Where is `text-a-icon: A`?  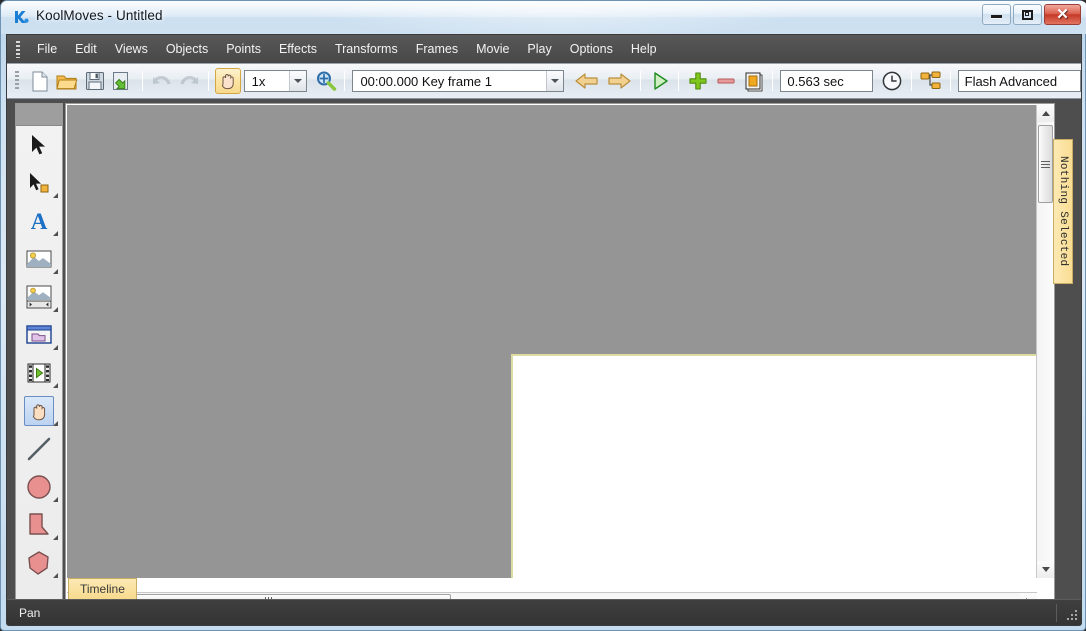
text-a-icon: A is located at coordinates (39, 221).